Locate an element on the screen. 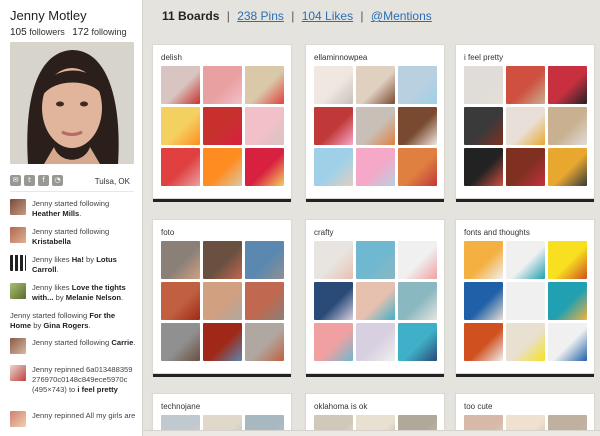 The width and height of the screenshot is (600, 436). board-card: fonts and thoughts is located at coordinates (525, 298).